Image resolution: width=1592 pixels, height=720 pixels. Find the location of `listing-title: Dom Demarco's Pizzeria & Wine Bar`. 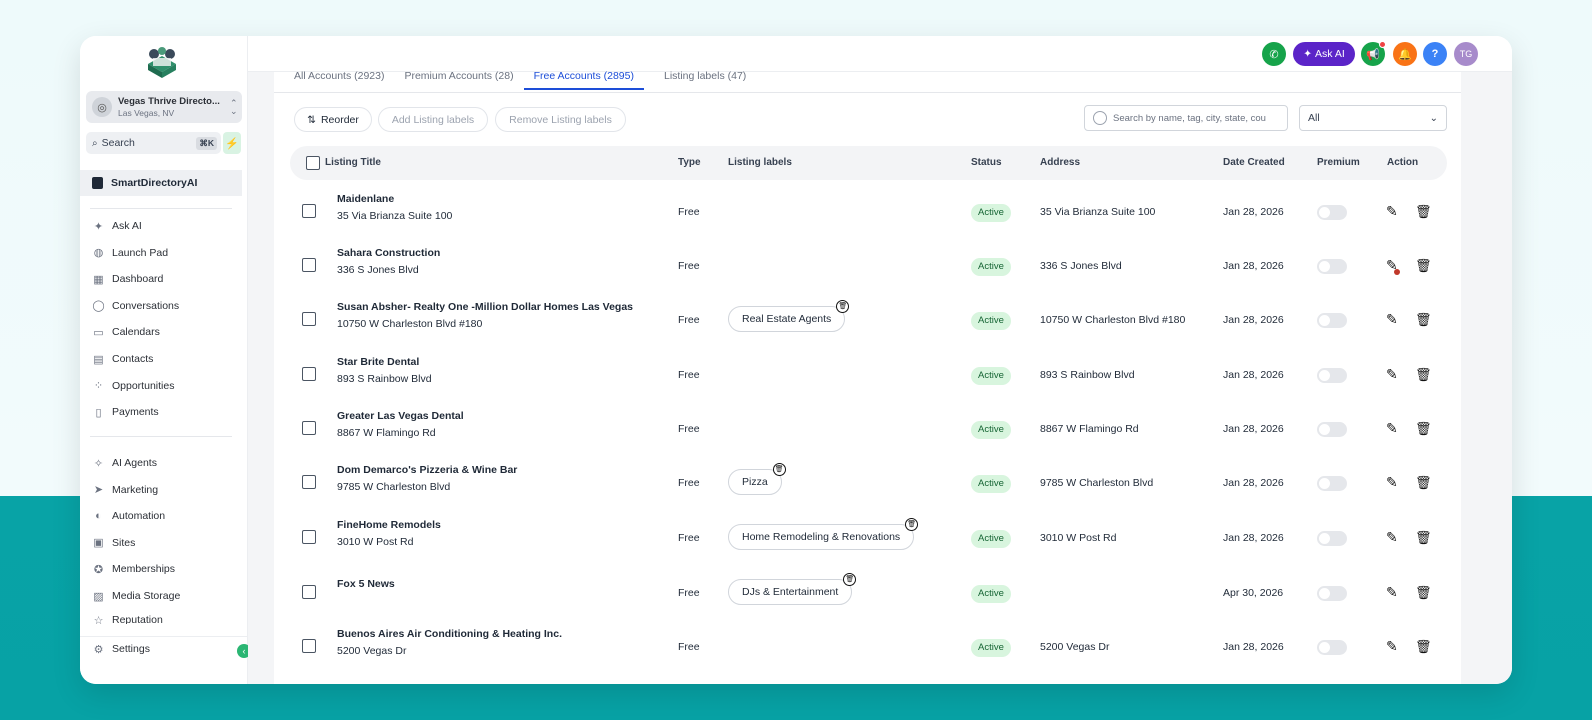

listing-title: Dom Demarco's Pizzeria & Wine Bar is located at coordinates (427, 470).